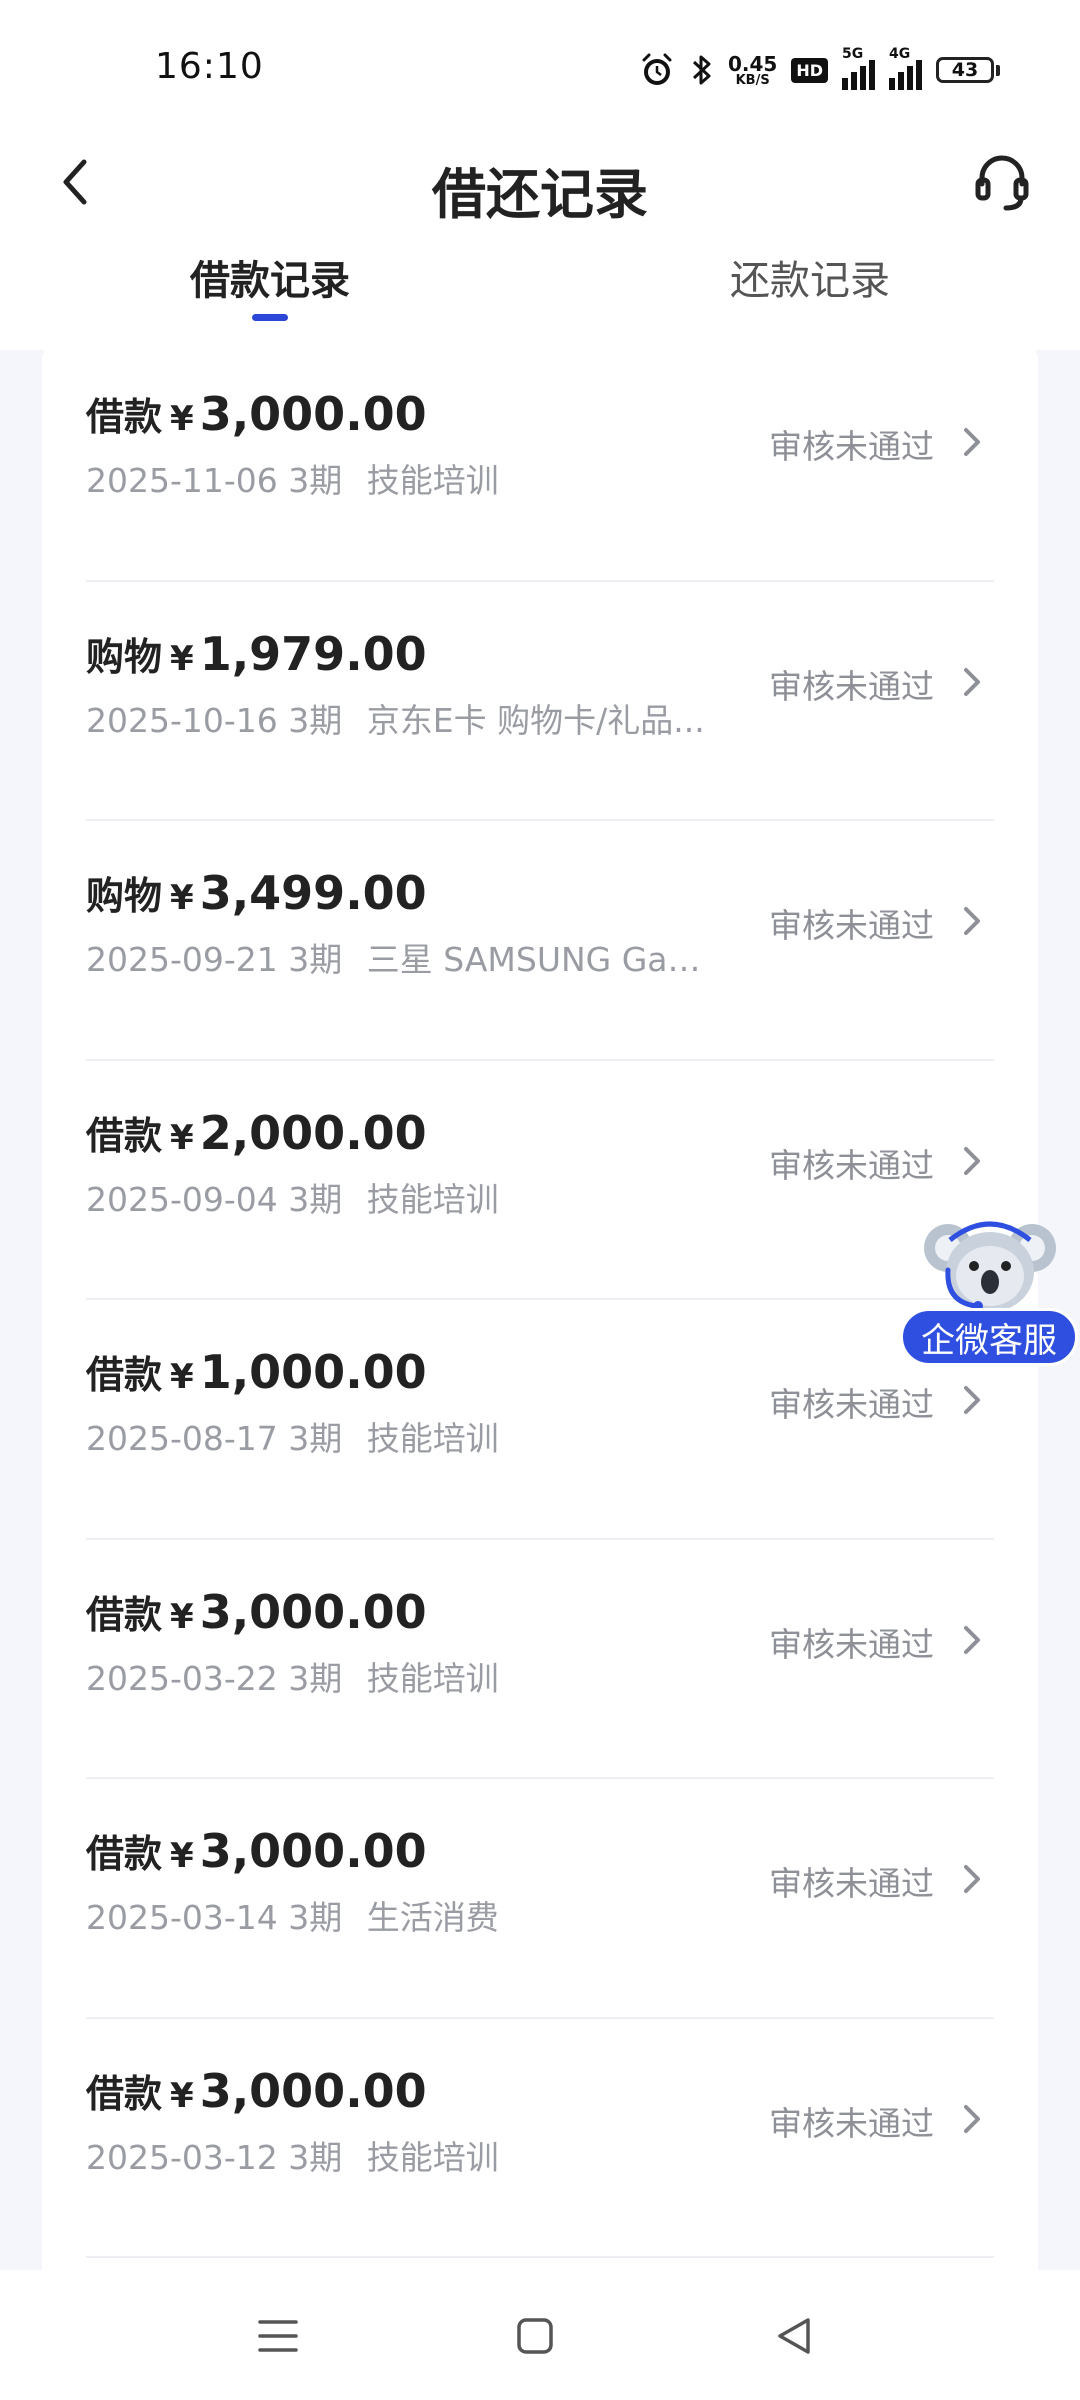 The image size is (1080, 2400). What do you see at coordinates (182, 2157) in the screenshot?
I see `record-date: 2025-03-12` at bounding box center [182, 2157].